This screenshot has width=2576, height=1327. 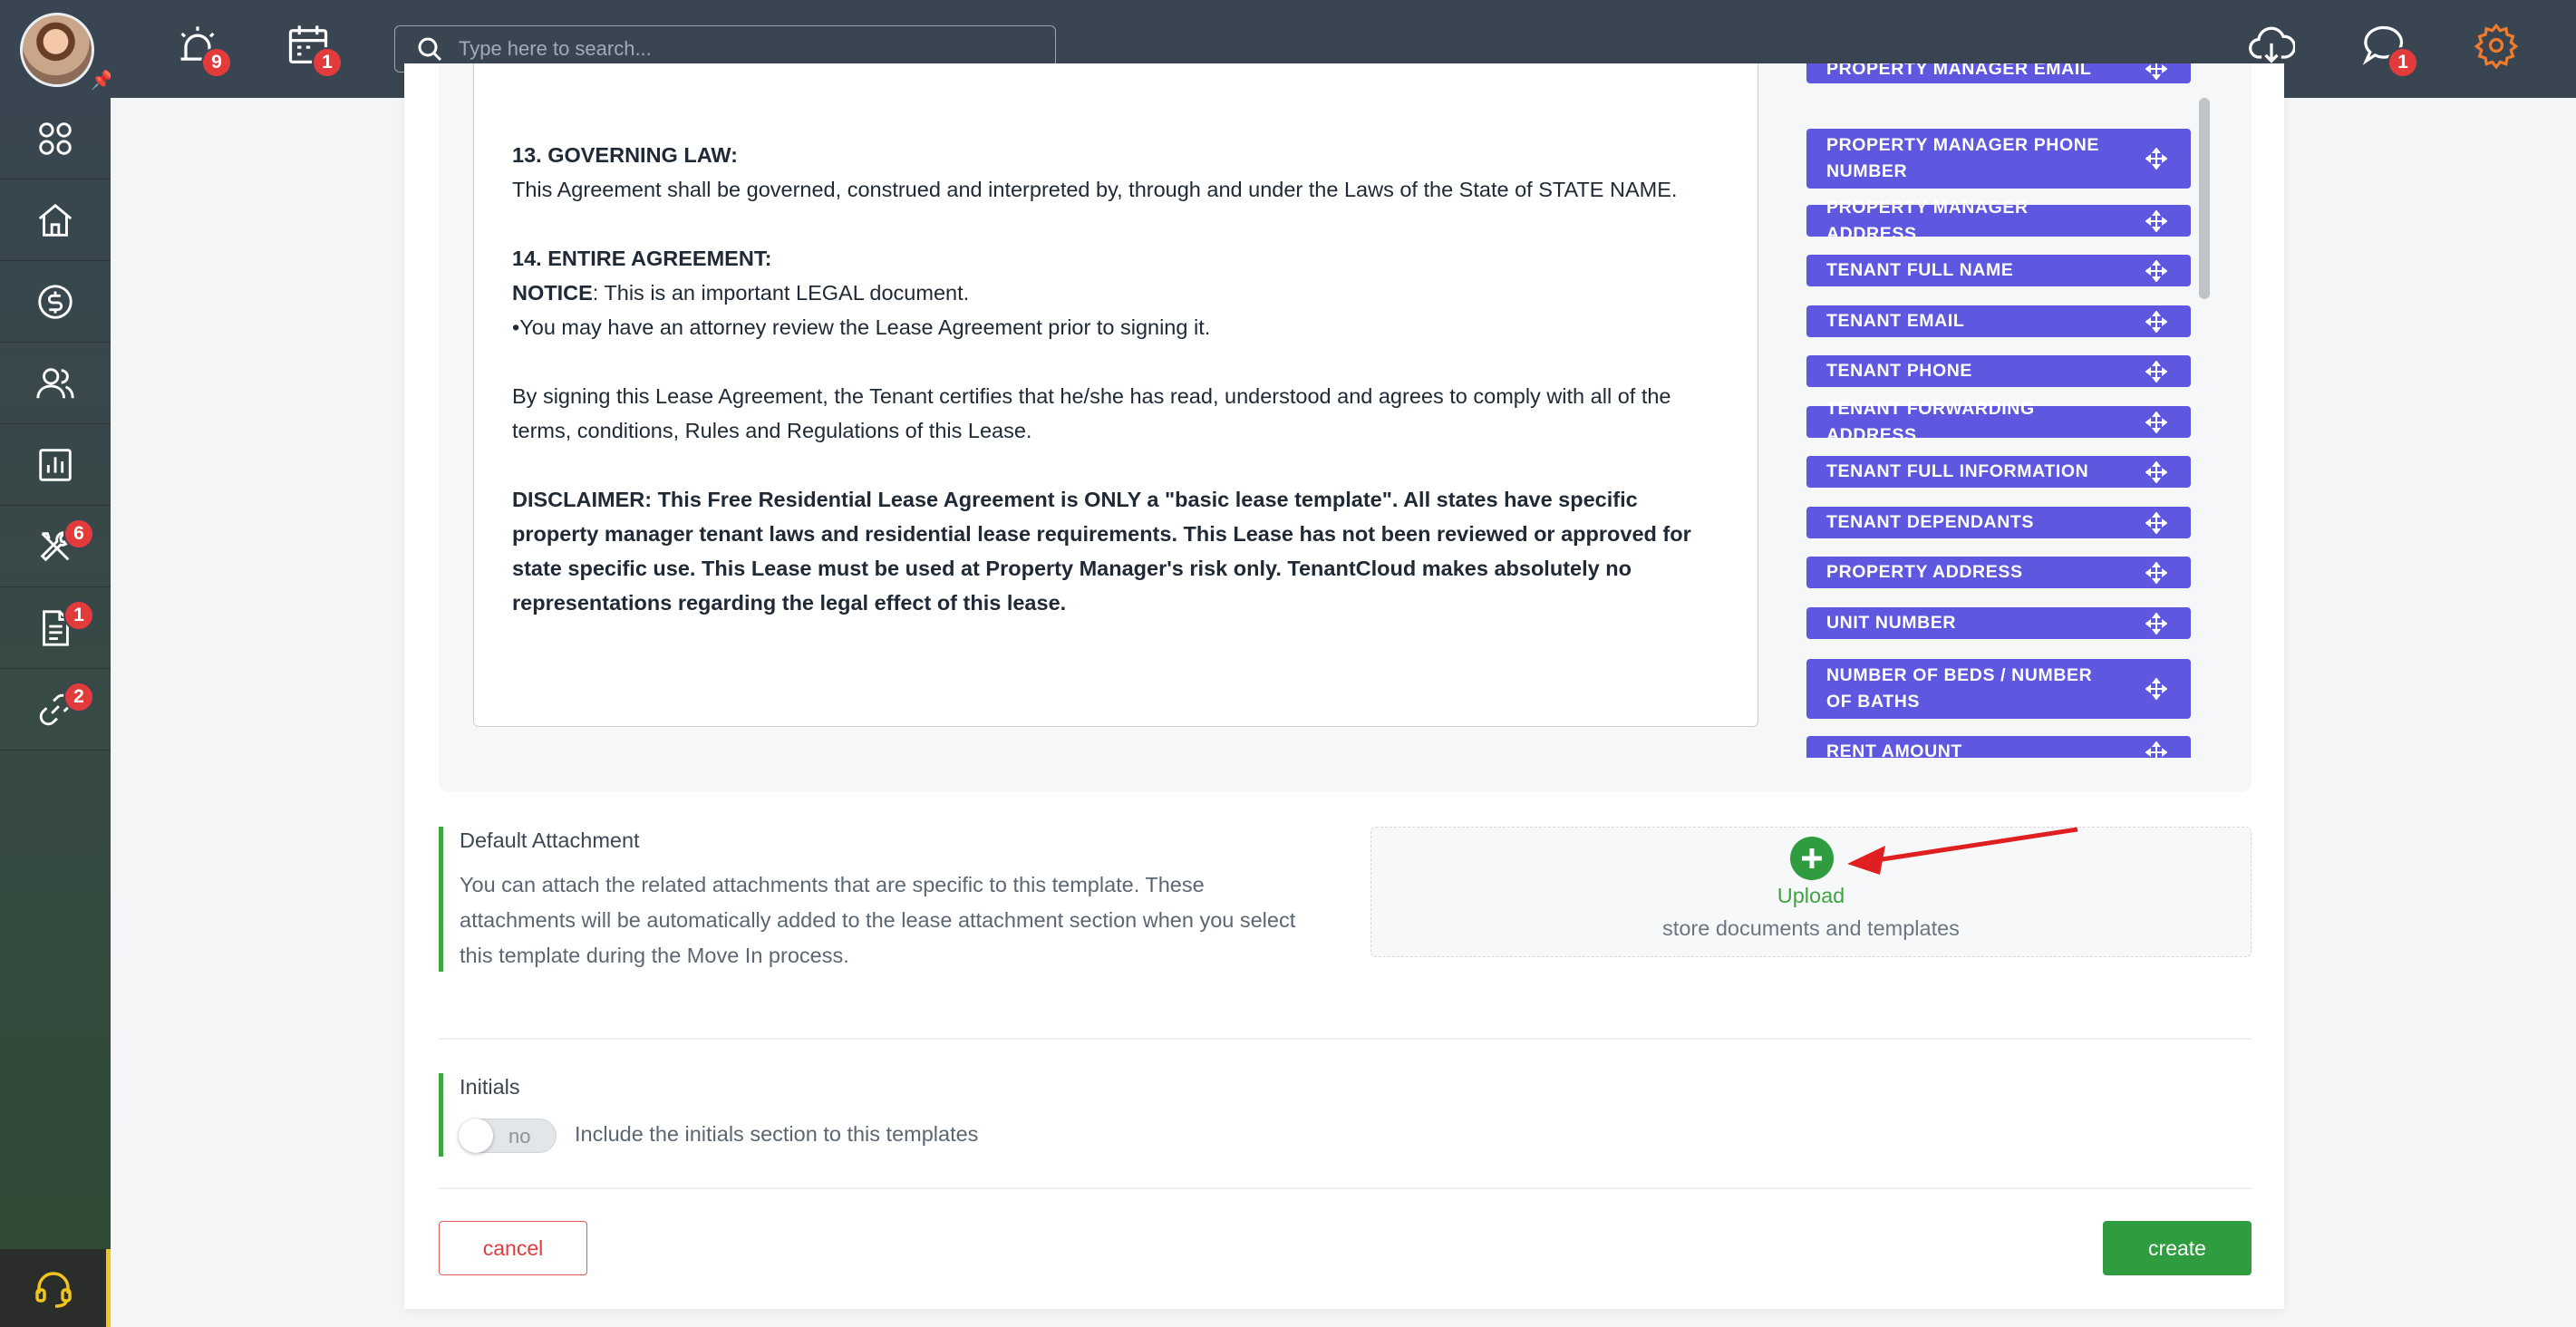 I want to click on users-icon, so click(x=55, y=382).